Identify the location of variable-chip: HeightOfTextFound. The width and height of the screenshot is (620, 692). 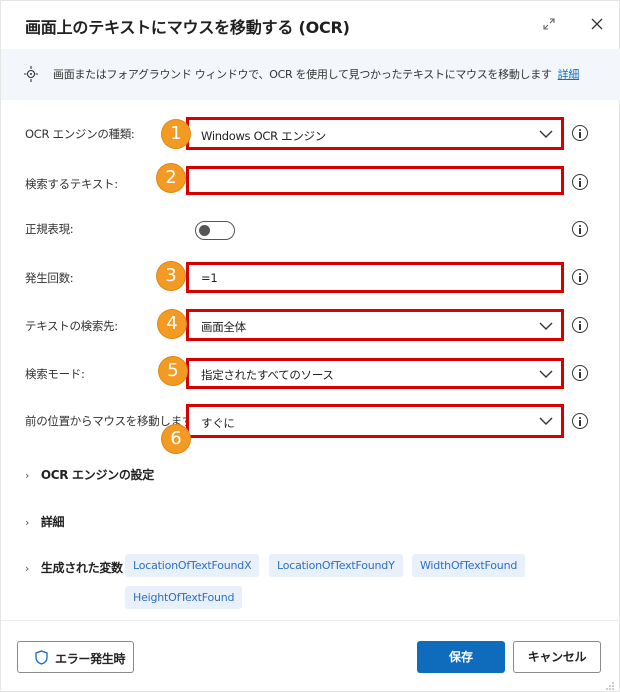
(184, 597).